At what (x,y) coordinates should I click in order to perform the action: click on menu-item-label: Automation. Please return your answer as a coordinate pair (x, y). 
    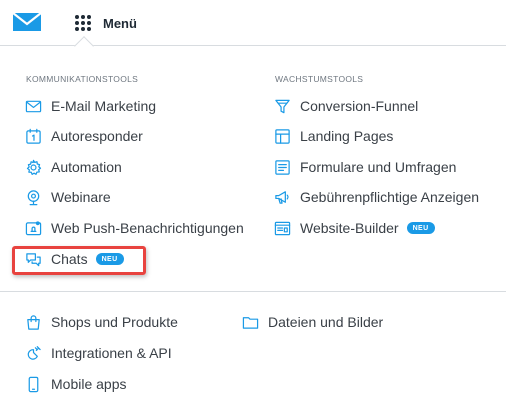
    Looking at the image, I should click on (86, 167).